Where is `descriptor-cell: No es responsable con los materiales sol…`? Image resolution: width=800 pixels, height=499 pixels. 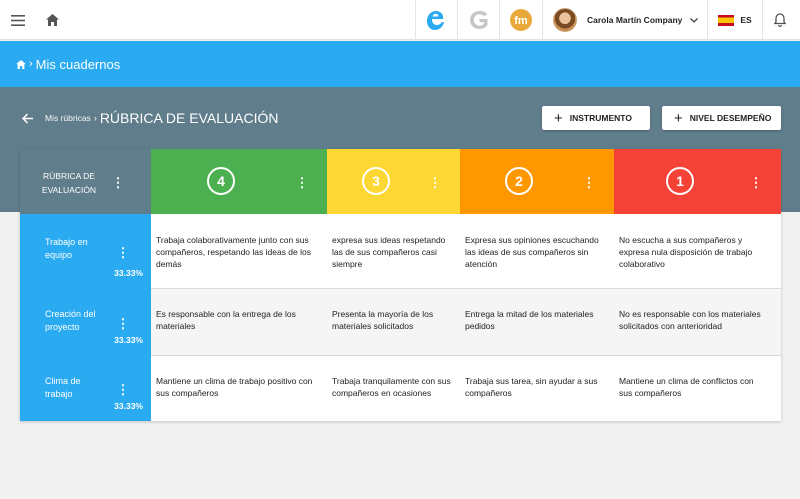
descriptor-cell: No es responsable con los materiales sol… is located at coordinates (697, 321).